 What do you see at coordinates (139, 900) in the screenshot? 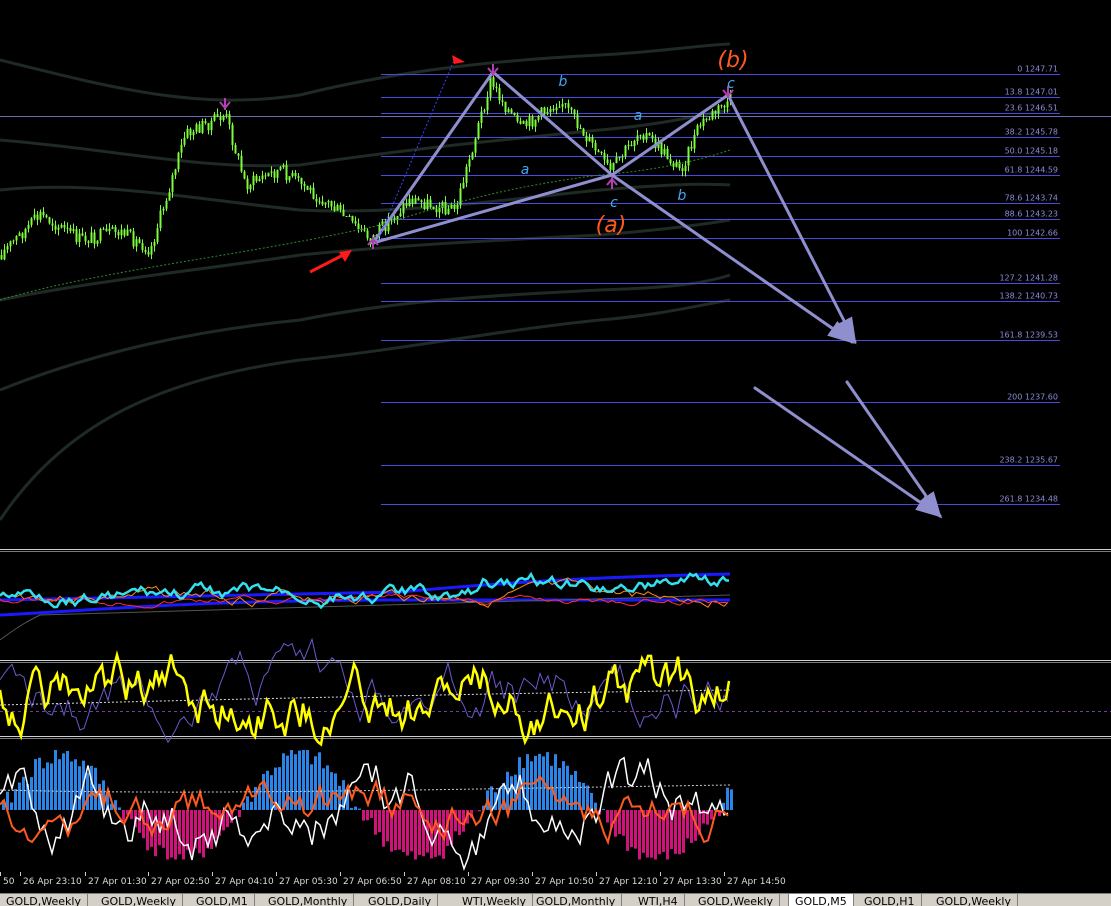
I see `tab-1: GOLD,Weekly` at bounding box center [139, 900].